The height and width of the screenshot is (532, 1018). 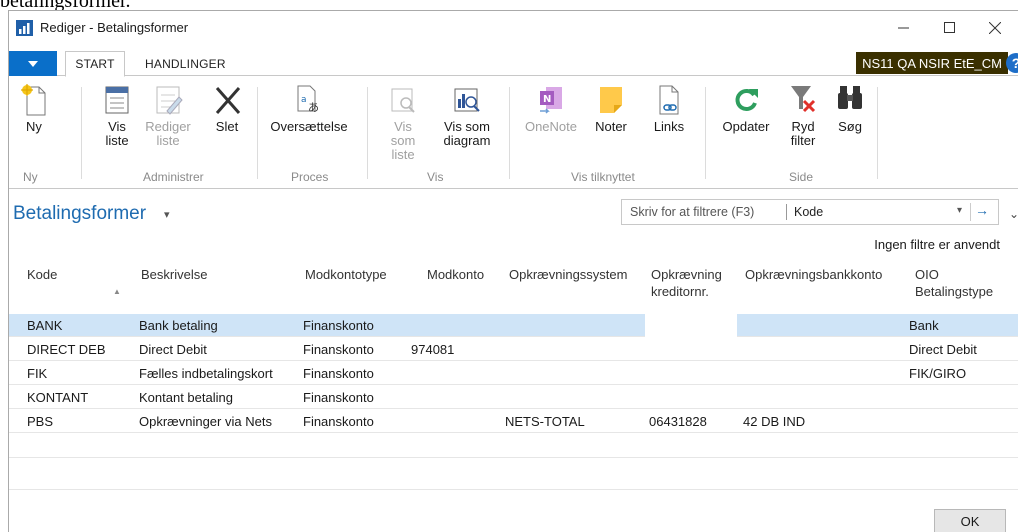 What do you see at coordinates (227, 126) in the screenshot?
I see `delete-label: Slet` at bounding box center [227, 126].